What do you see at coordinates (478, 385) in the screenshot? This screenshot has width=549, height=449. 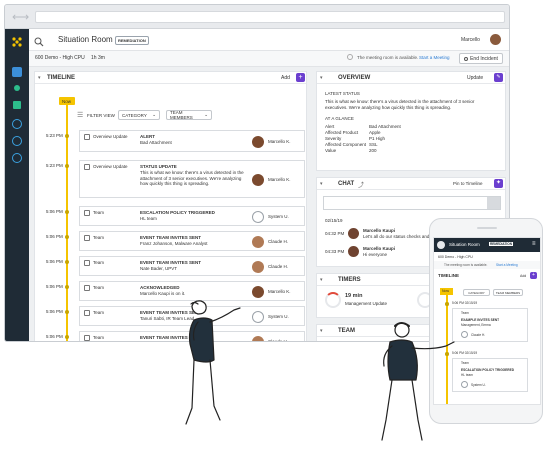 I see `mobile-row-person: System U.` at bounding box center [478, 385].